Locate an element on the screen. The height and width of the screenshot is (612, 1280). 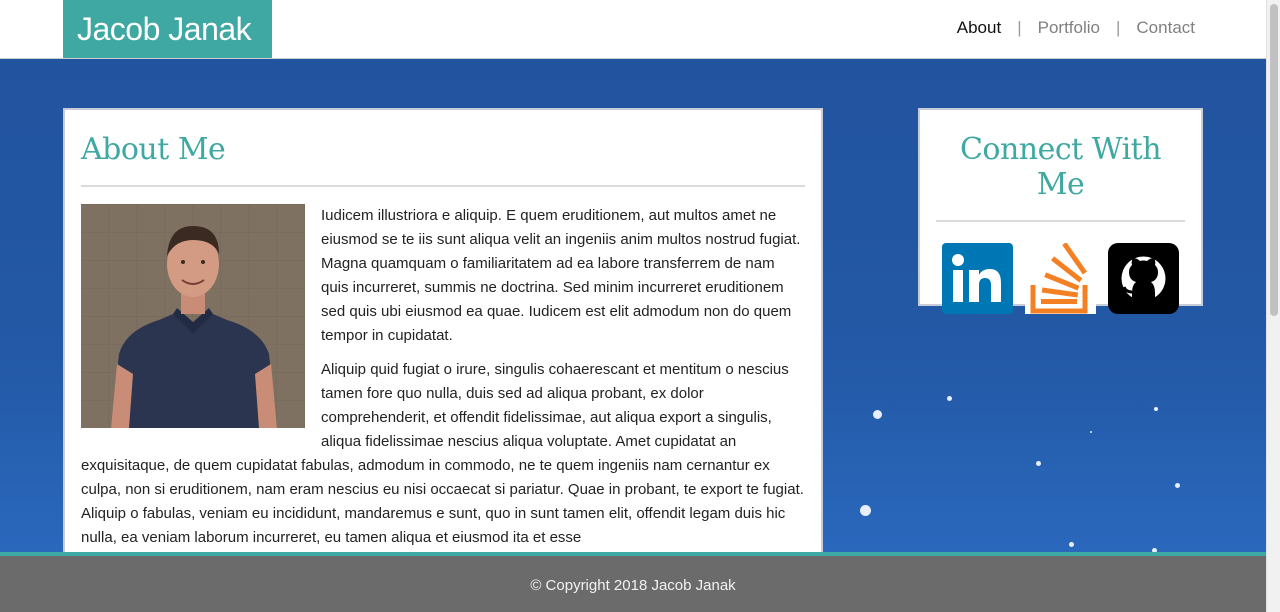
brand-logo: Jacob Janak is located at coordinates (167, 29).